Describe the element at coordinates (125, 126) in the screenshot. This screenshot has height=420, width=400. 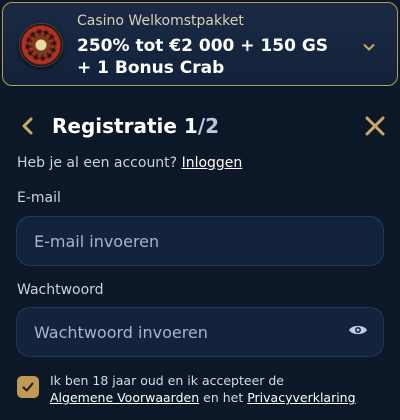
I see `title-text: Registratie 1` at that location.